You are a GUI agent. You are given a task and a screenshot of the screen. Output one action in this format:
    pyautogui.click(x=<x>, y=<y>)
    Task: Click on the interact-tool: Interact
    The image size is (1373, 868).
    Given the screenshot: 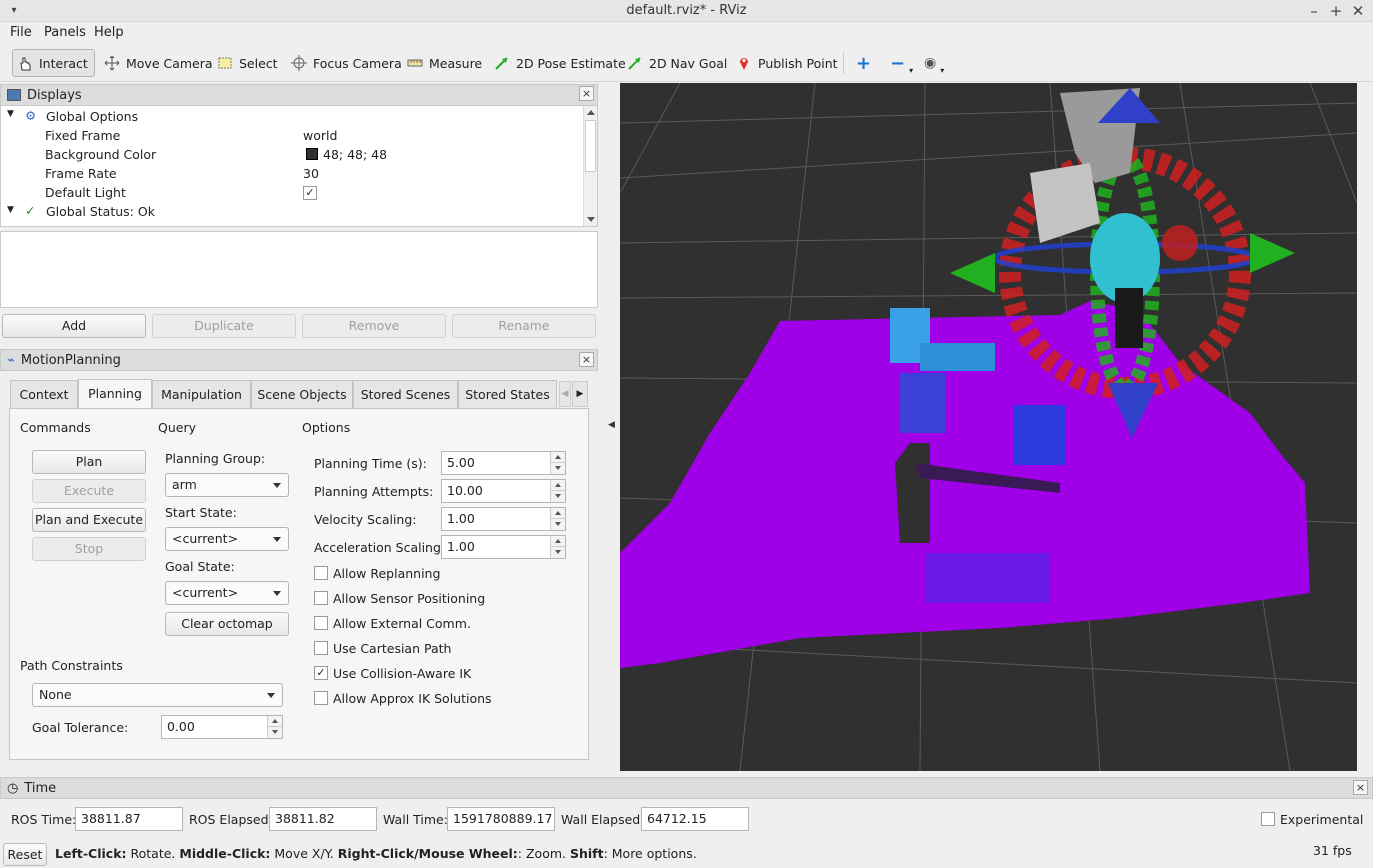 What is the action you would take?
    pyautogui.click(x=53, y=63)
    